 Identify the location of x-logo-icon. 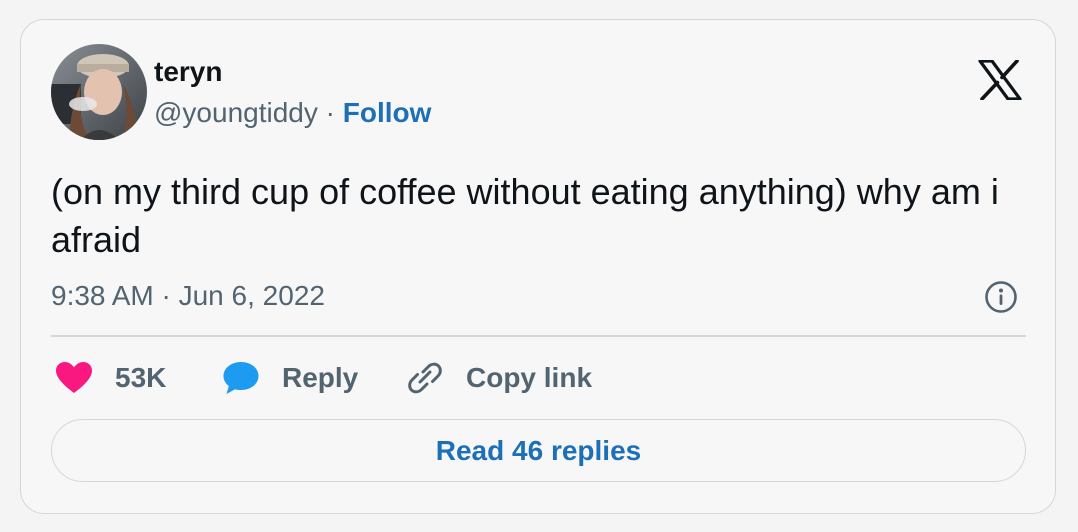
(1000, 80).